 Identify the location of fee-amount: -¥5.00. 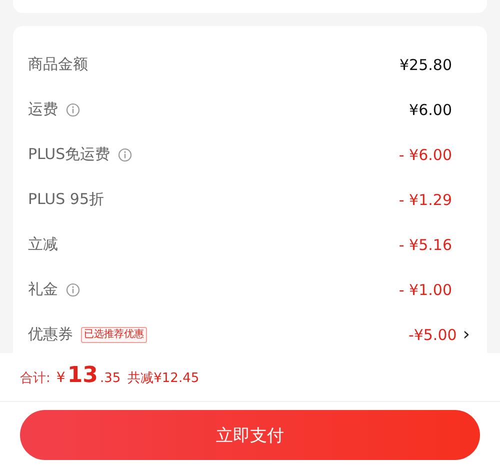
(432, 335).